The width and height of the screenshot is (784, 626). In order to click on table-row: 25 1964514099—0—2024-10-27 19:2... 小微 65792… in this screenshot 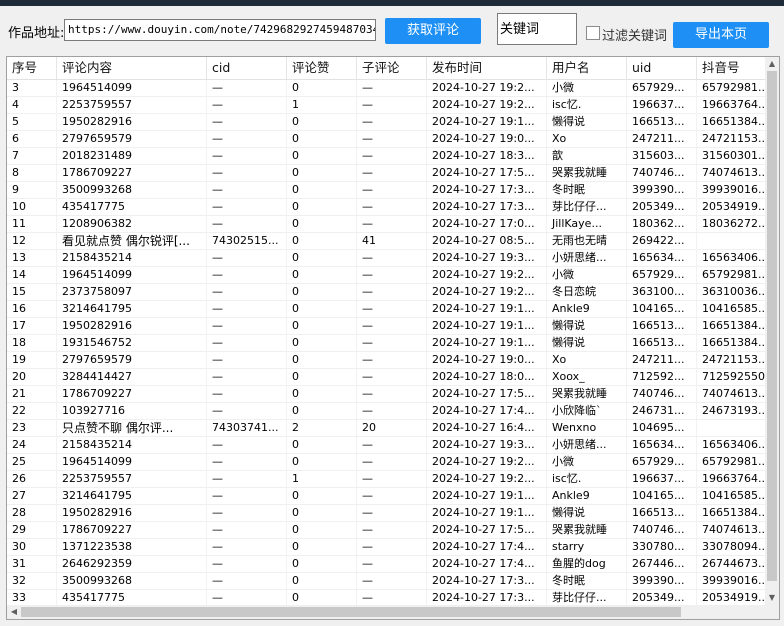, I will do `click(388, 462)`.